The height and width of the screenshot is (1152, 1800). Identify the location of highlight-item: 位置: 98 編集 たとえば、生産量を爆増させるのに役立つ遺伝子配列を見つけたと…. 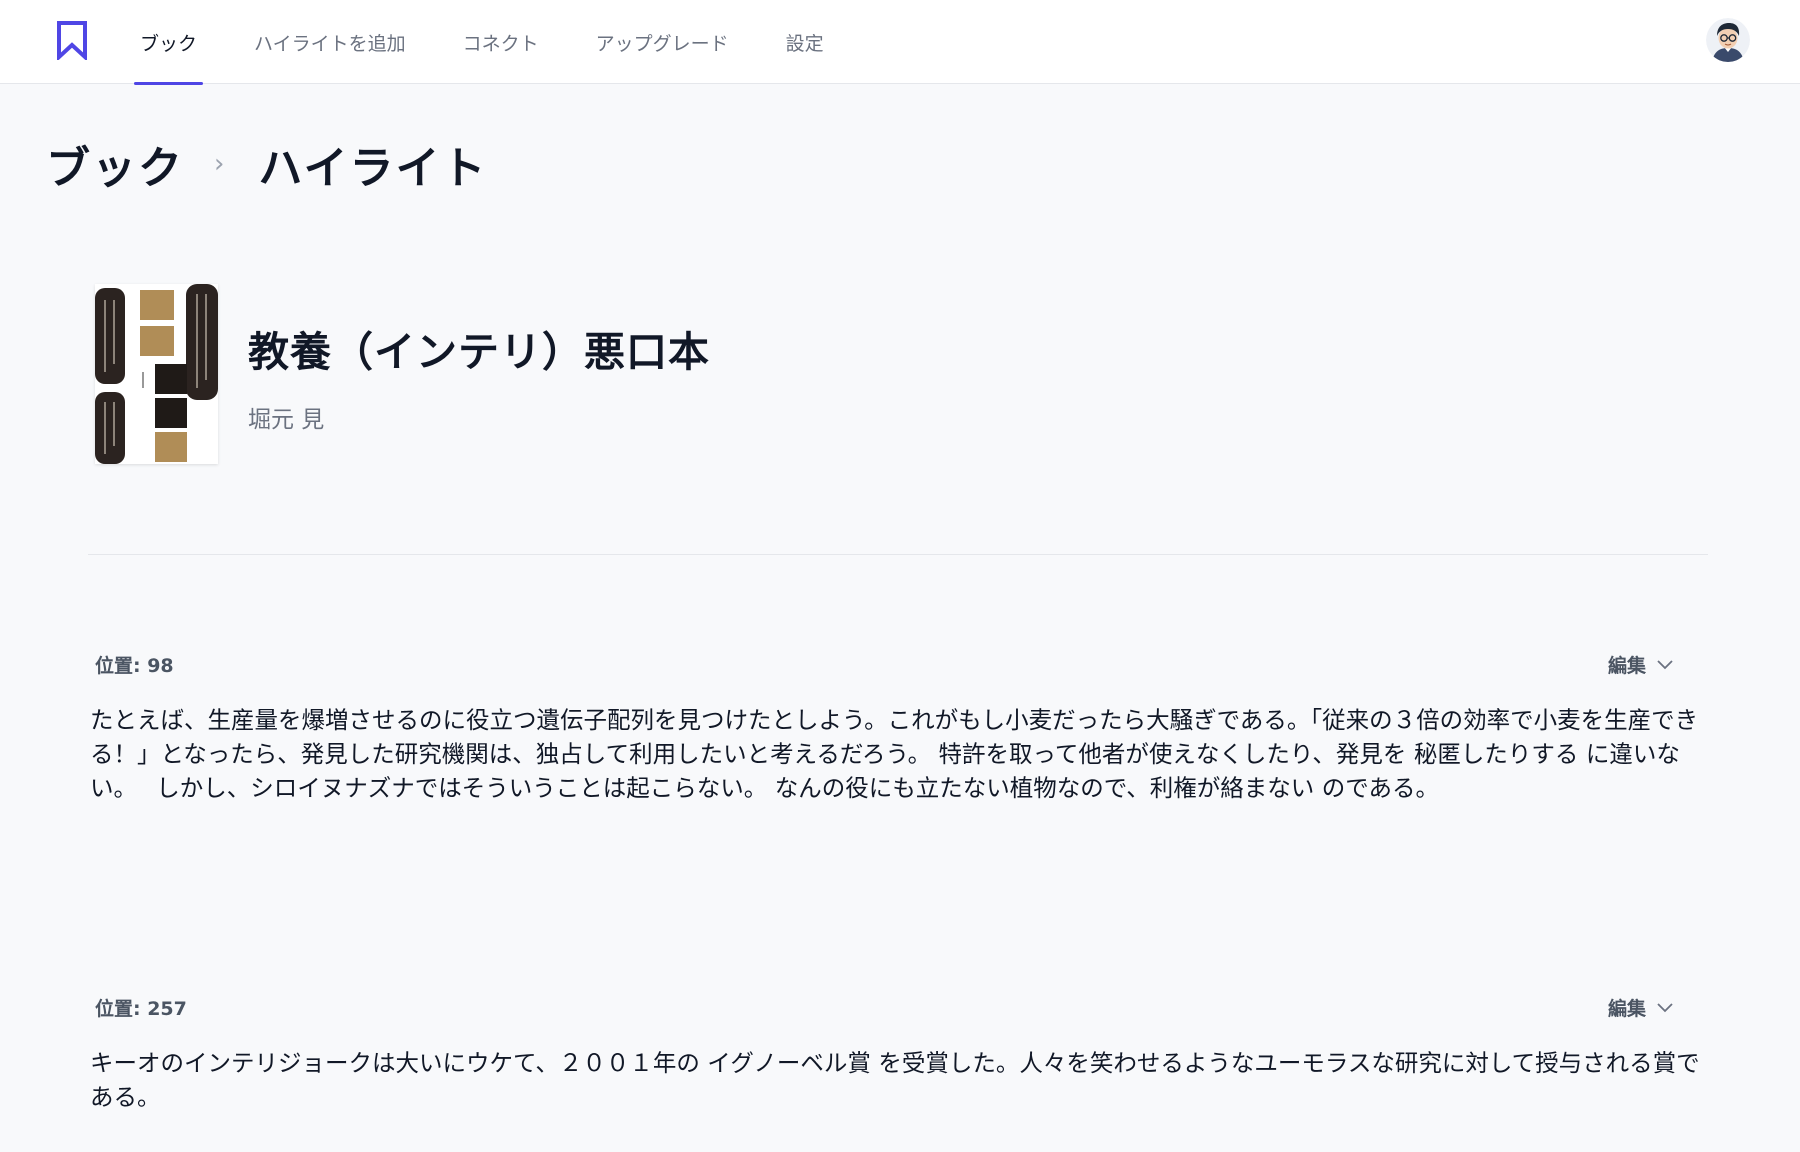
(900, 727).